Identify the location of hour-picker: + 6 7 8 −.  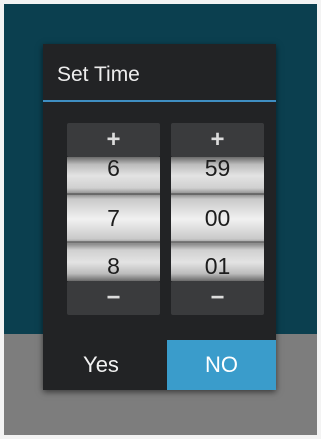
(113, 219).